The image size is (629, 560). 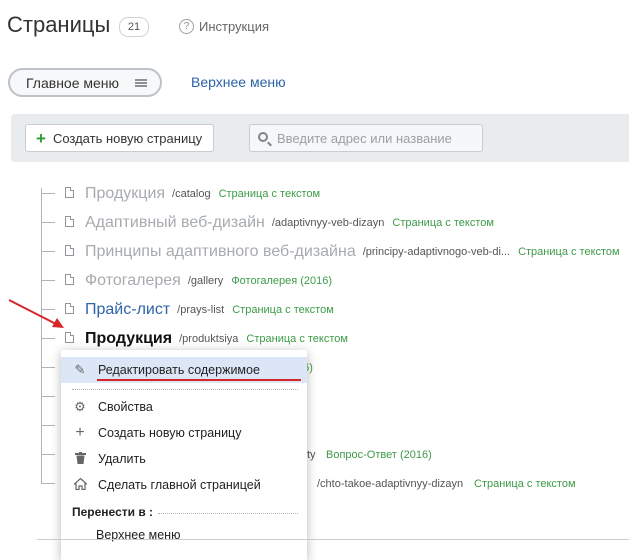 I want to click on toolbar: + Создать новую страницу, so click(x=320, y=138).